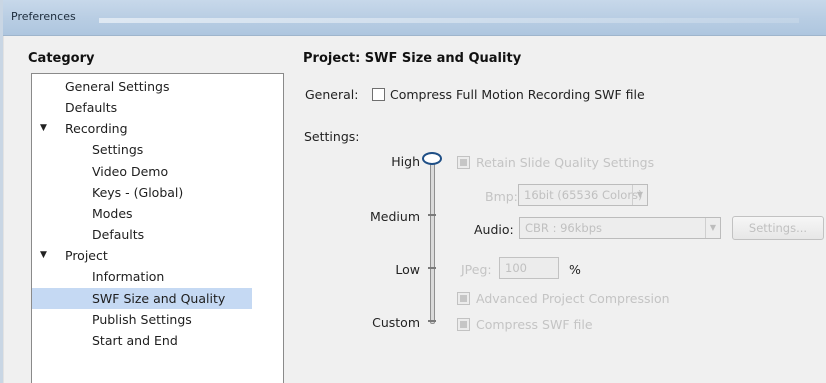  I want to click on retain-slide-quality-label: Retain Slide Quality Settings, so click(565, 162).